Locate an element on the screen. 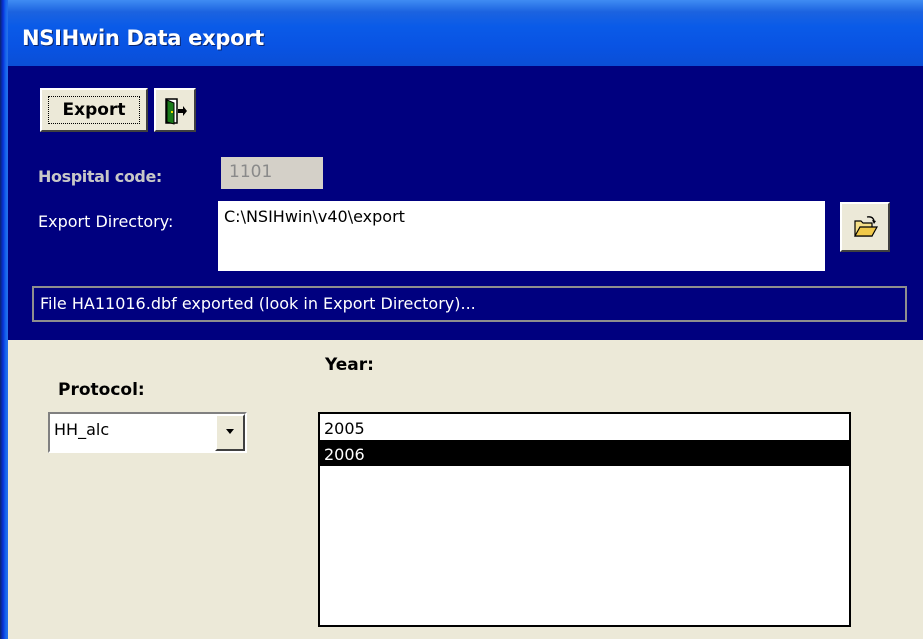  browse-folder-button is located at coordinates (865, 227).